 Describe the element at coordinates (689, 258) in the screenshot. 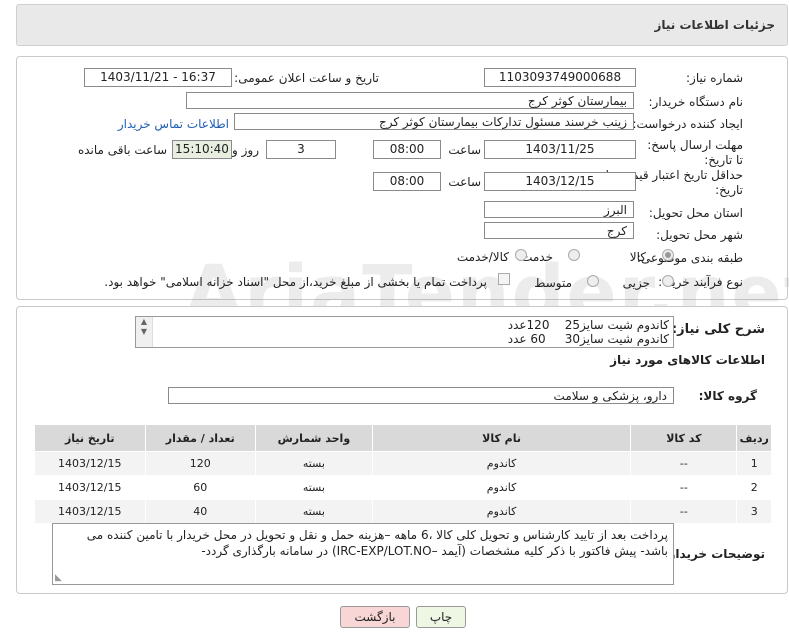

I see `category-label: طبقه بندی موضوعی:` at that location.